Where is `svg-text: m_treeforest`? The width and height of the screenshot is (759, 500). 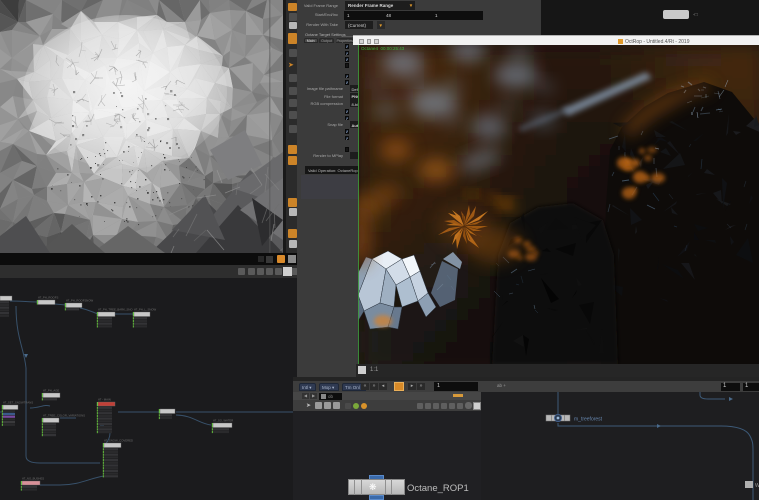 svg-text: m_treeforest is located at coordinates (588, 420).